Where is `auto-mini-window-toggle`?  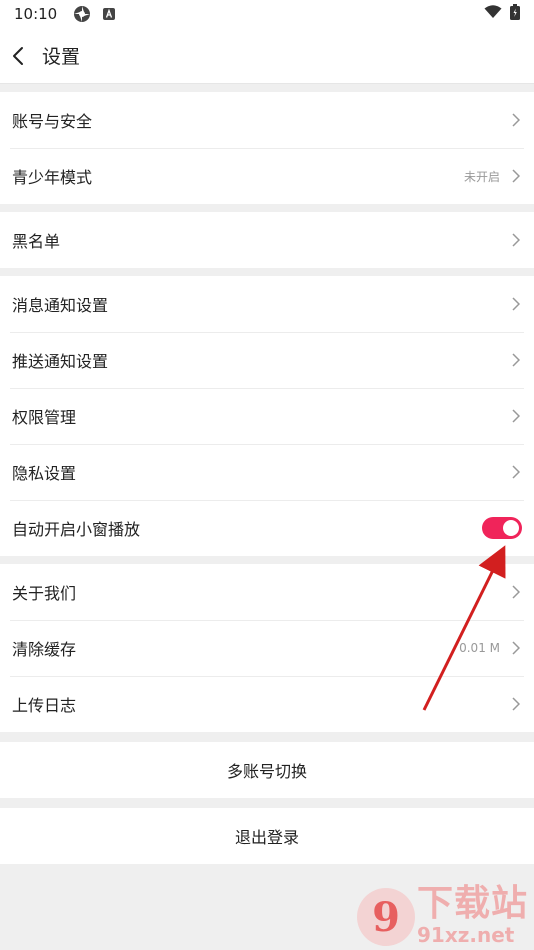 auto-mini-window-toggle is located at coordinates (502, 528).